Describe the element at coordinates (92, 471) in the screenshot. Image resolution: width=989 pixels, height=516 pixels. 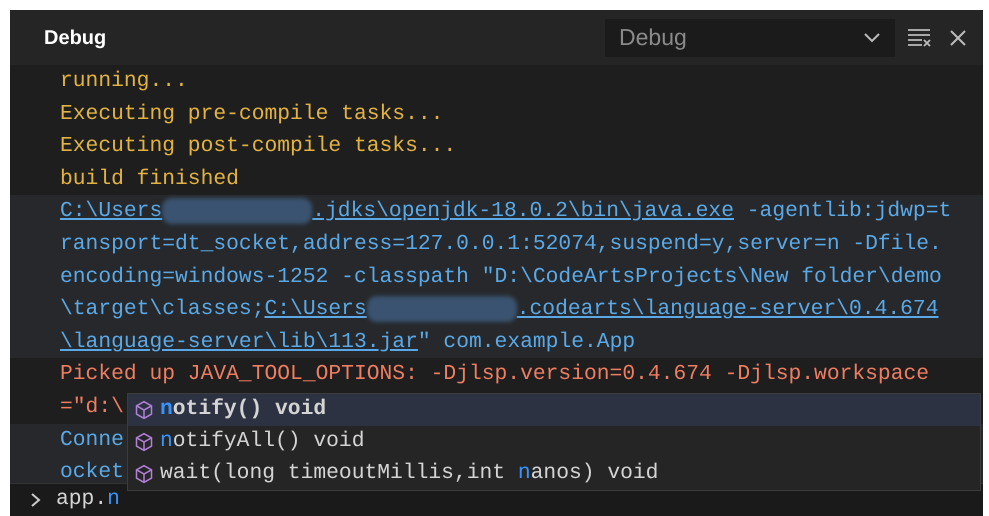
I see `output-text: ocket` at that location.